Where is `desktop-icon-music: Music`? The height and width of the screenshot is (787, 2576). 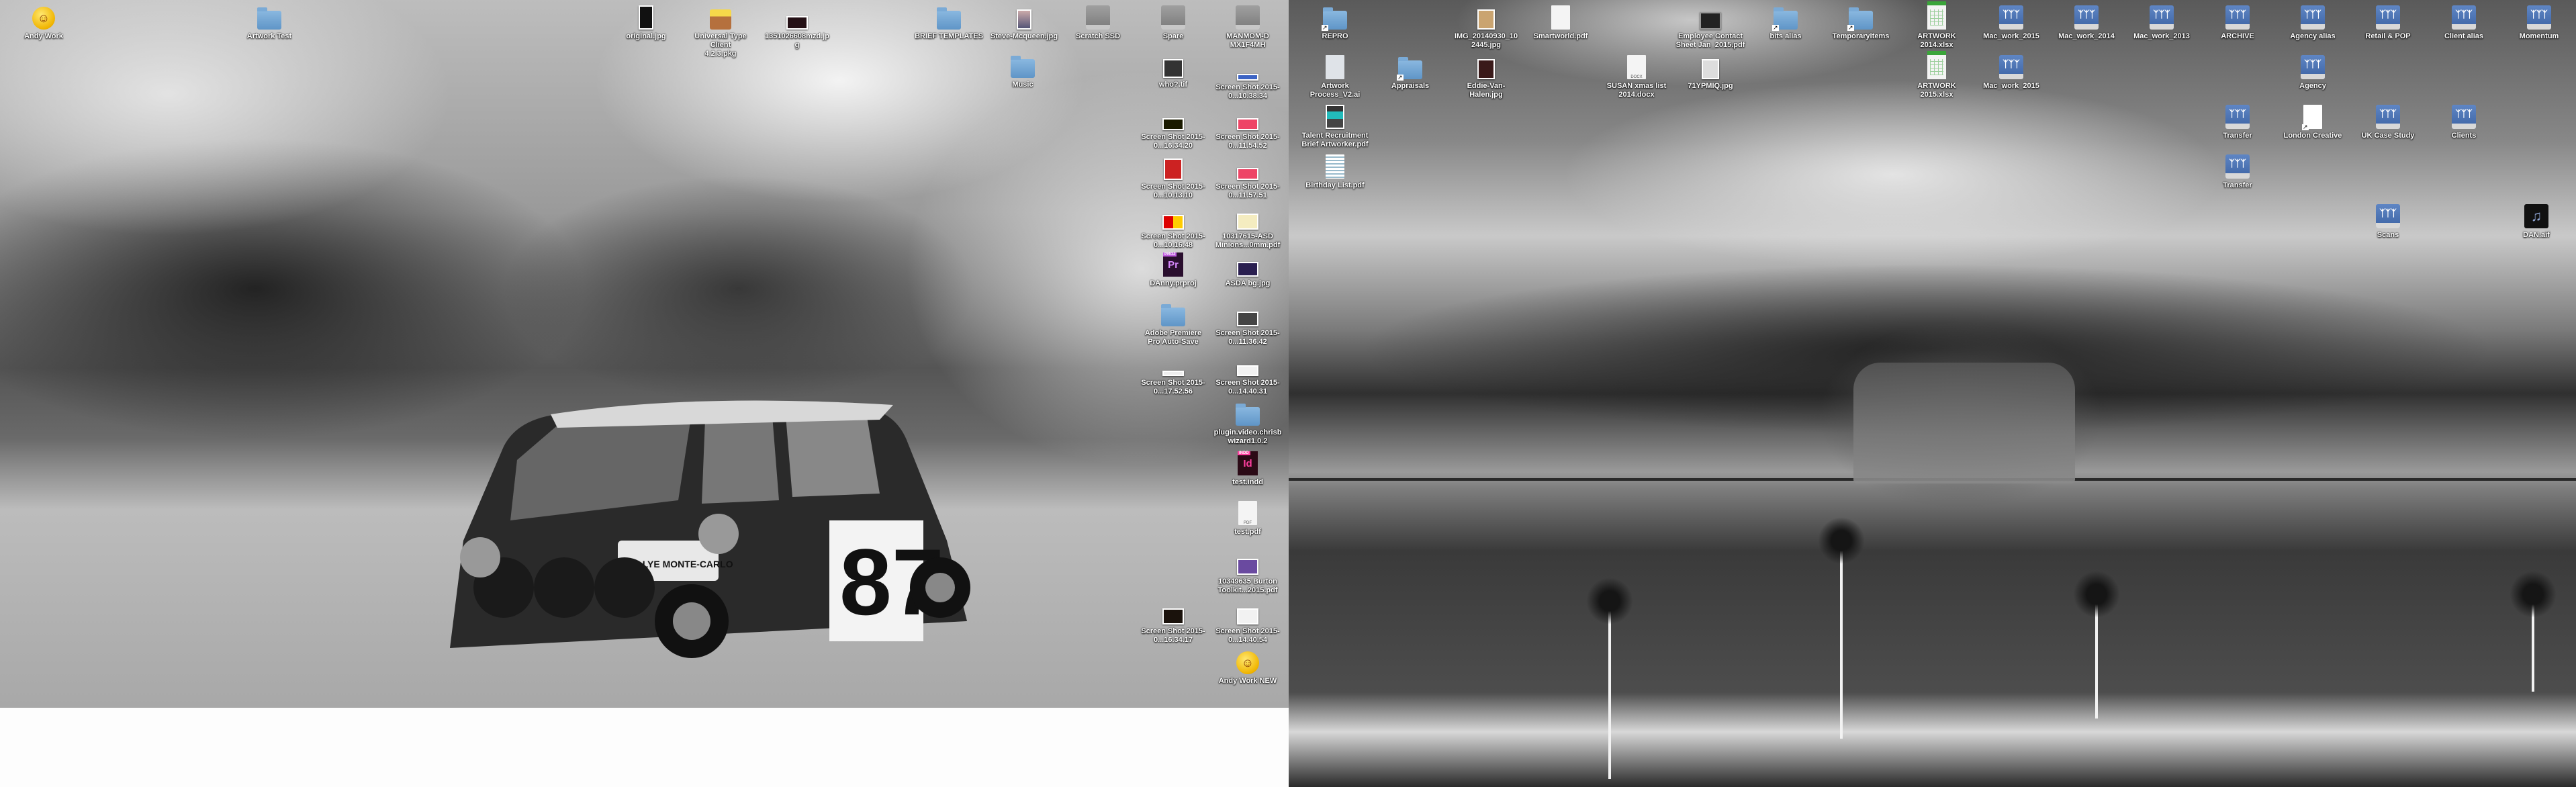 desktop-icon-music: Music is located at coordinates (1022, 70).